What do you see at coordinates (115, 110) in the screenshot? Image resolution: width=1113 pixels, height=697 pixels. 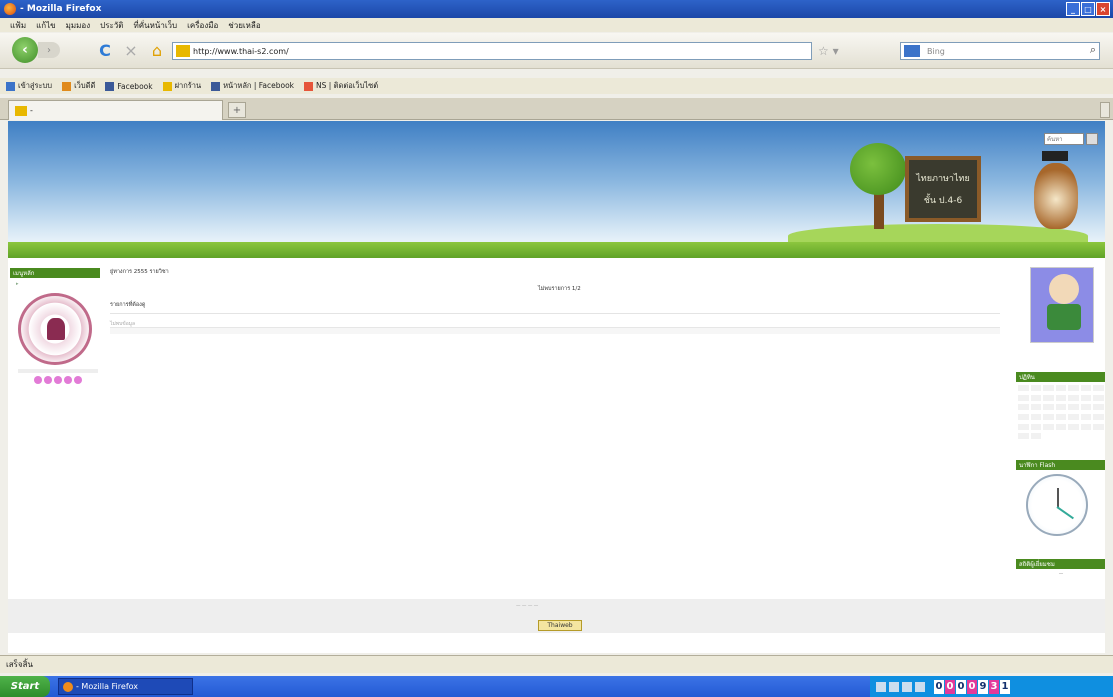 I see `tab-current: -` at bounding box center [115, 110].